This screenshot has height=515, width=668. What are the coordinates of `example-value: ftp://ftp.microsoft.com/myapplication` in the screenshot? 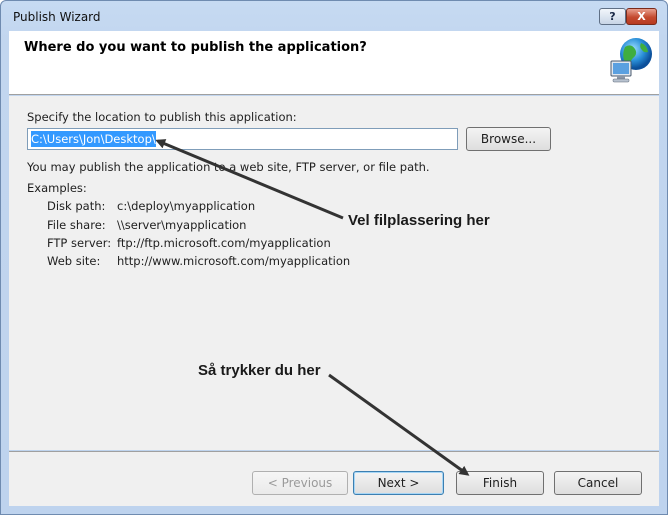 It's located at (224, 243).